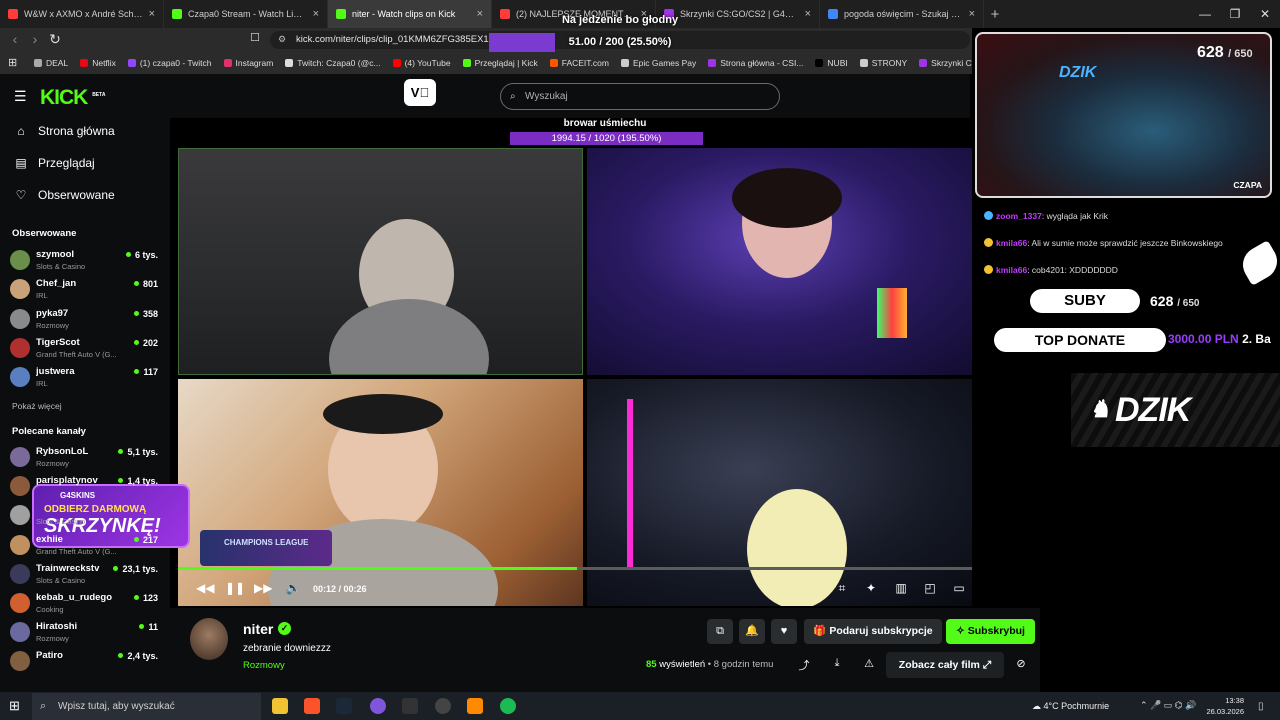  Describe the element at coordinates (1168, 705) in the screenshot. I see `system-tray-icons: ⌃ 🎤 ▭ ⌬ 🔊` at that location.